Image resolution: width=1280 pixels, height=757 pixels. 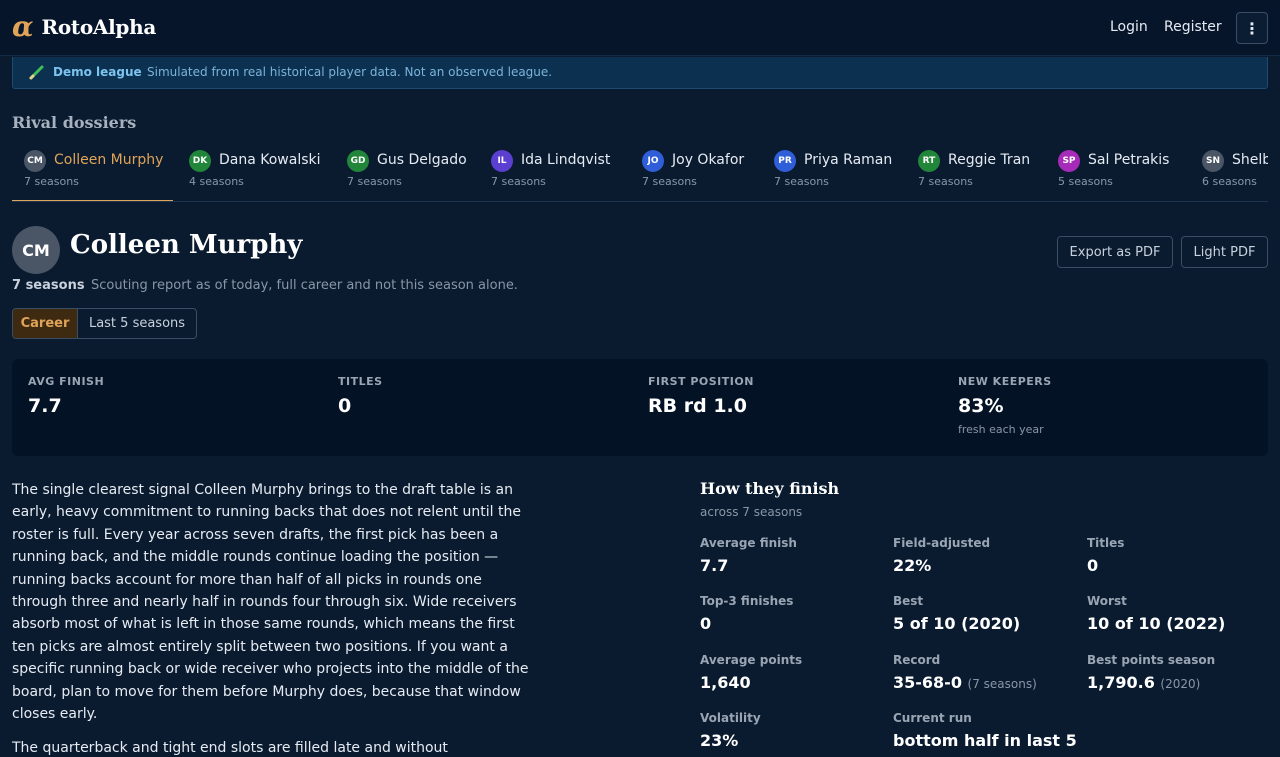 What do you see at coordinates (985, 730) in the screenshot?
I see `finish-current-run: Current run bottom half in last 5` at bounding box center [985, 730].